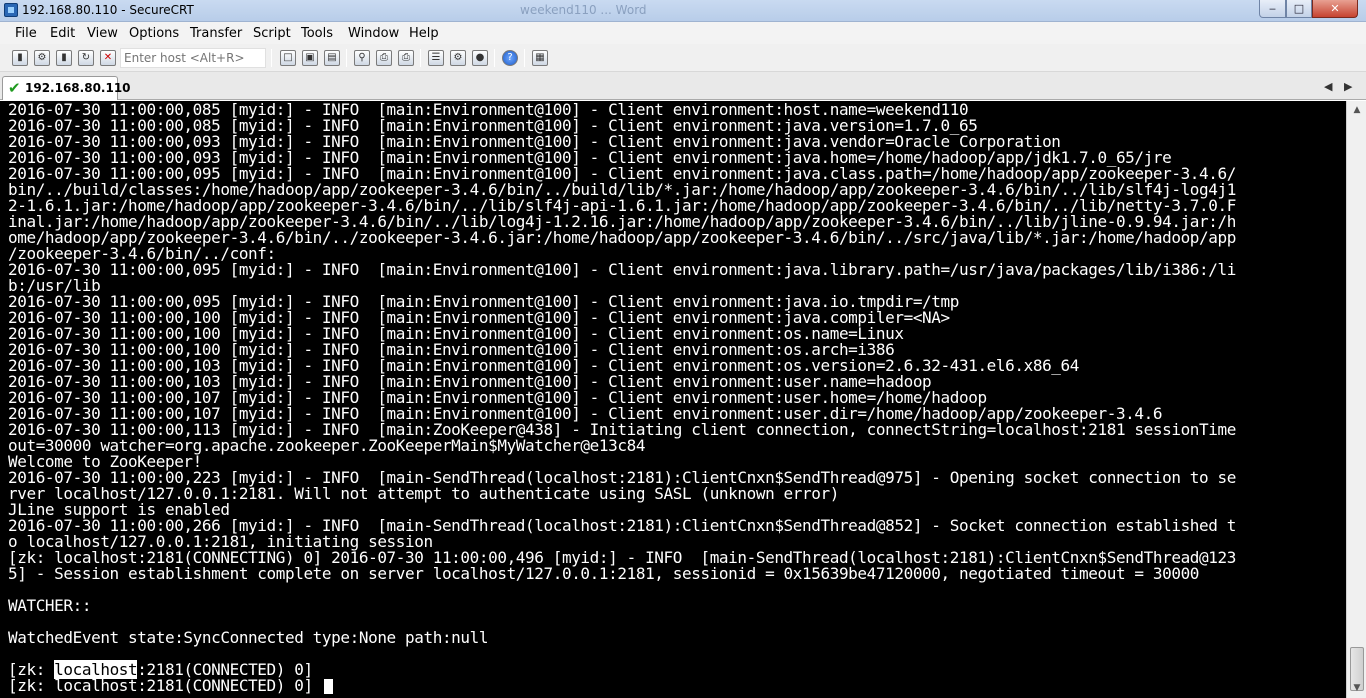 The width and height of the screenshot is (1366, 698). I want to click on terminal-line: WATCHER::, so click(50, 605).